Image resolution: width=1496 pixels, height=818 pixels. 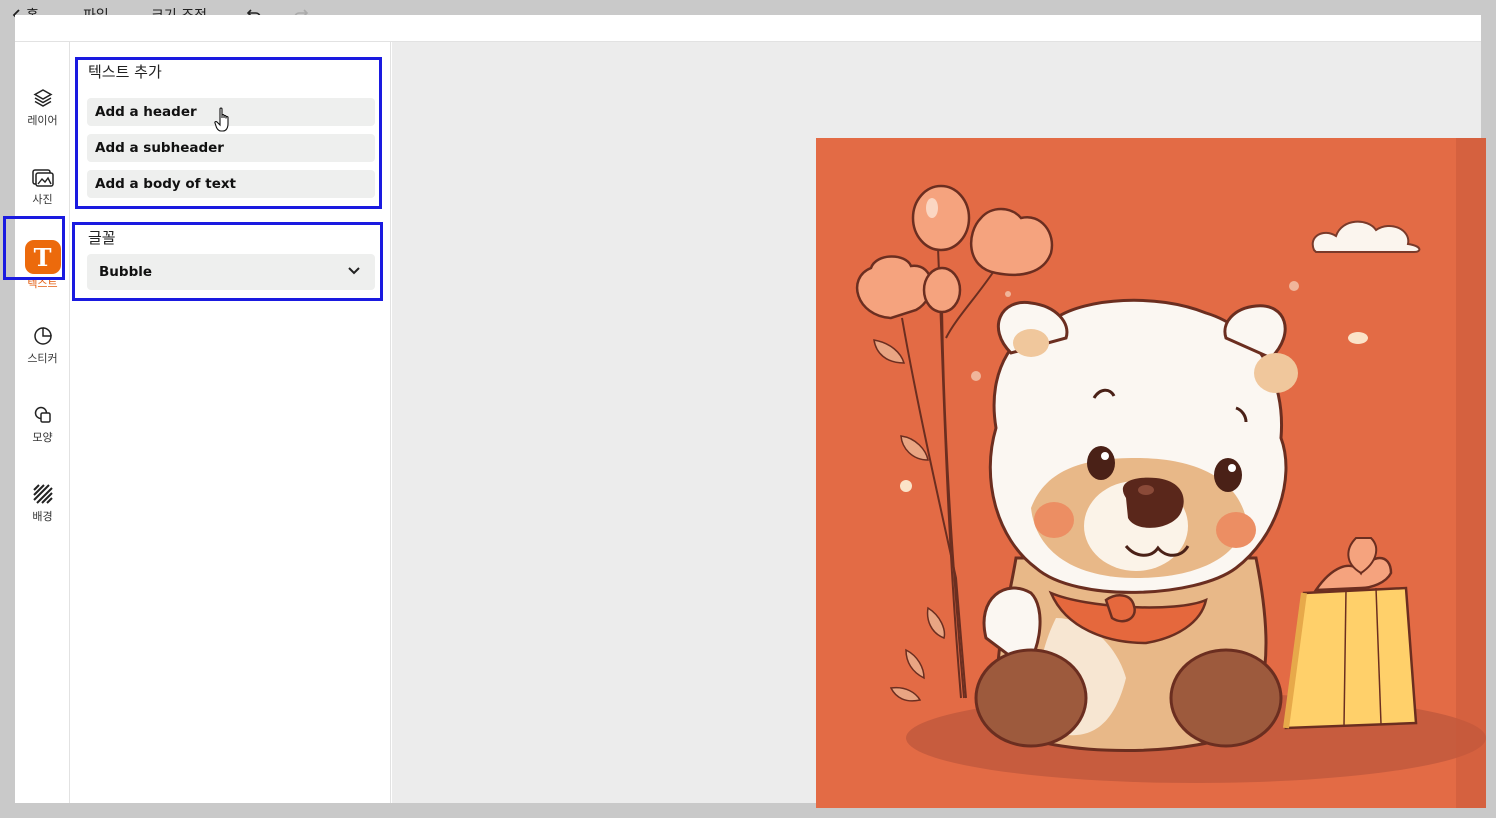 I want to click on rail-label: 모양, so click(x=42, y=437).